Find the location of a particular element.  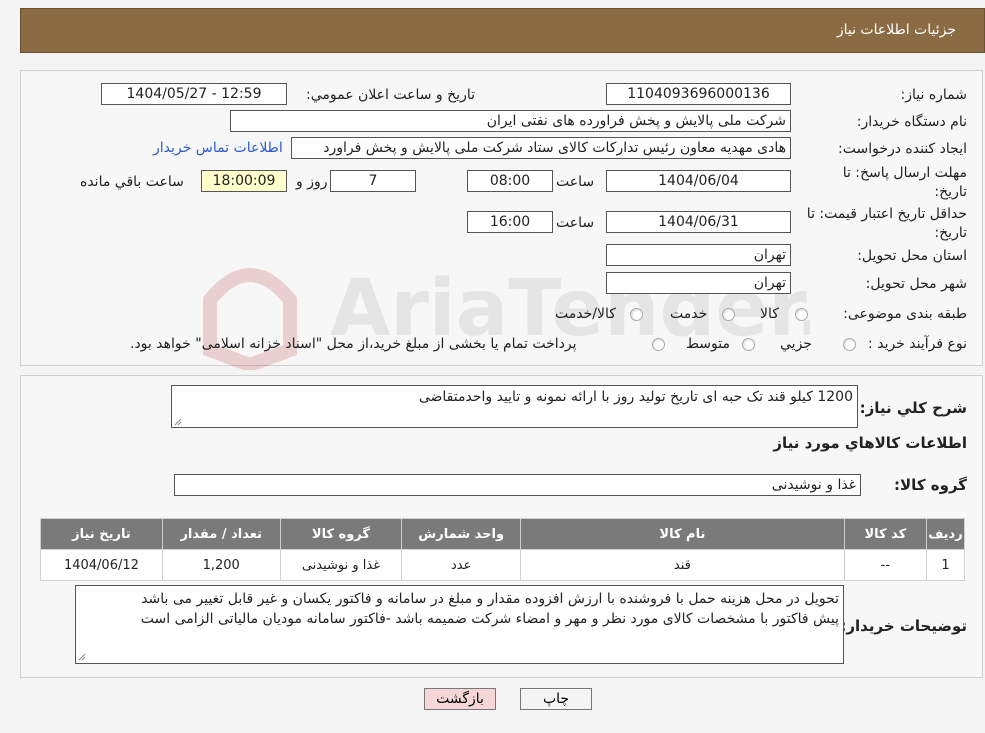

reply-deadline-label-2: تاريخ: is located at coordinates (950, 192).